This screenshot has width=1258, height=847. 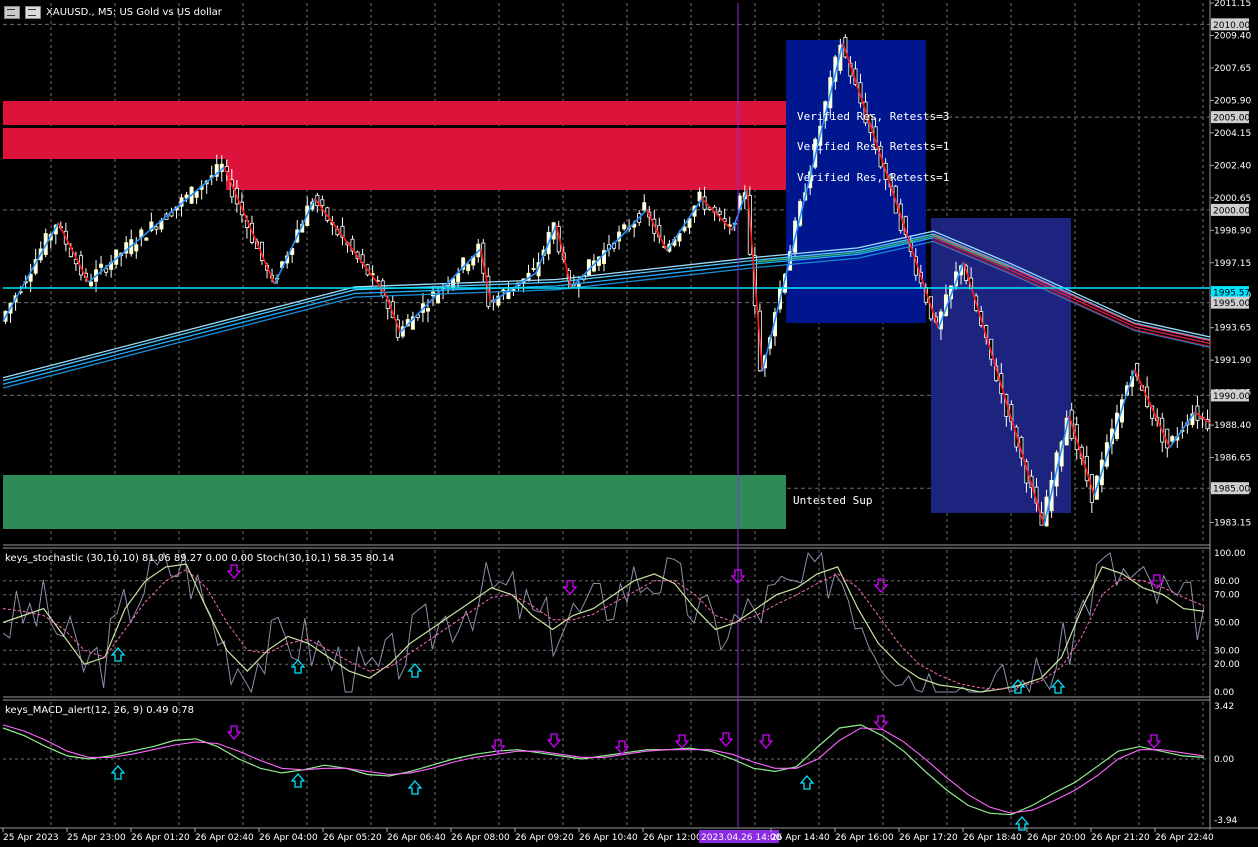 I want to click on time-tick-label: 26 Apr 16:00, so click(x=864, y=838).